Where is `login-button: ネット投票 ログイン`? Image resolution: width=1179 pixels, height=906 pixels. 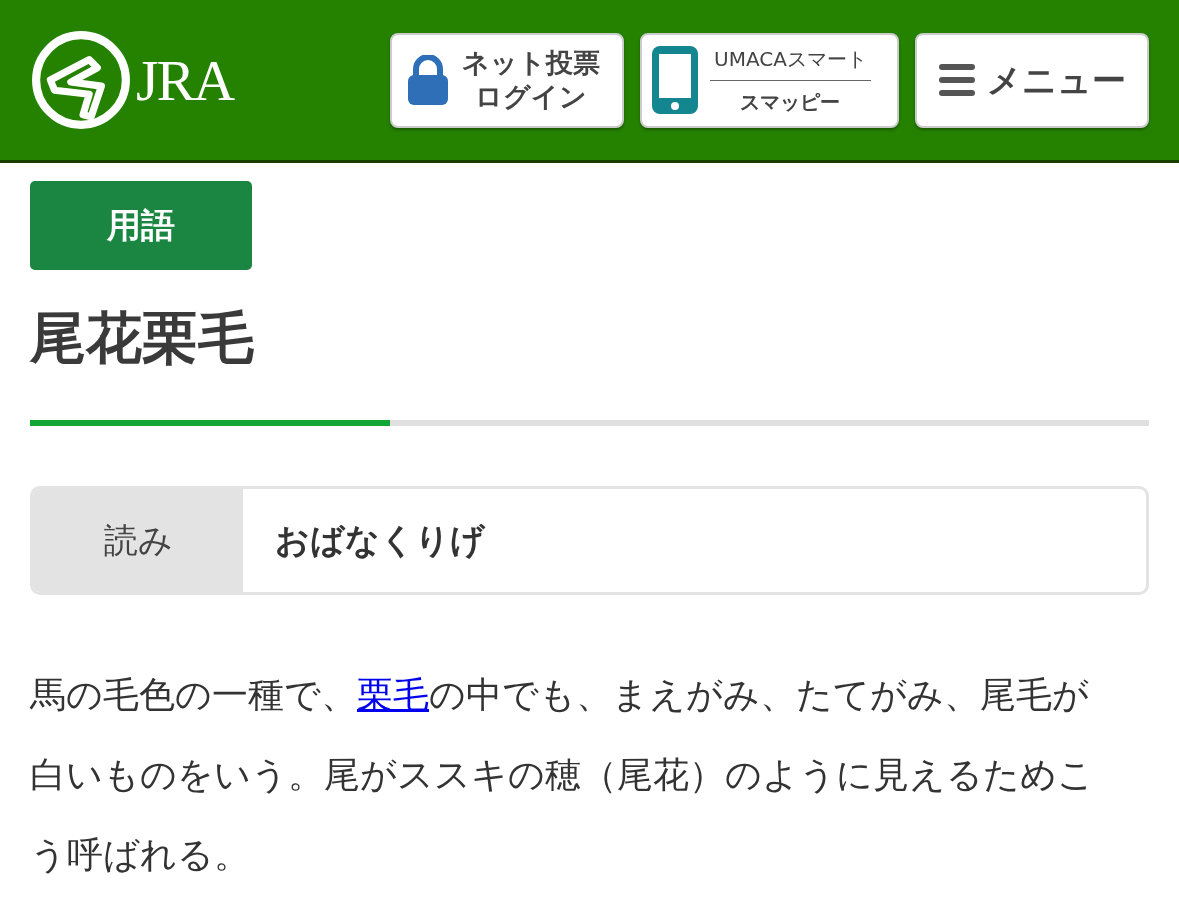 login-button: ネット投票 ログイン is located at coordinates (507, 80).